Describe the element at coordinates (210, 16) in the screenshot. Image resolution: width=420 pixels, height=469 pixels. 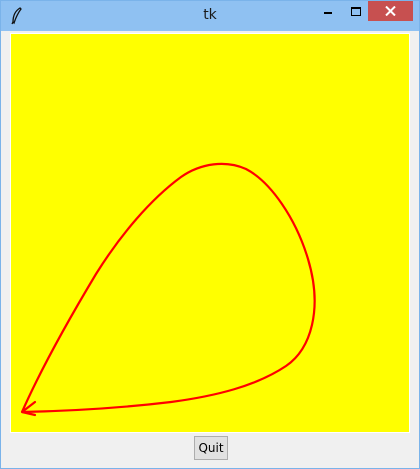
I see `titlebar: tk` at that location.